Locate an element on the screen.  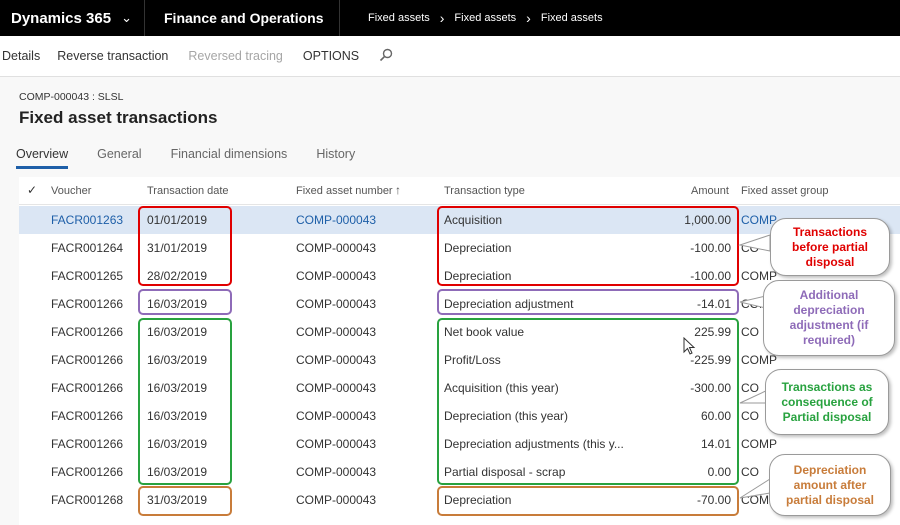
column-header-transaction-date: Transaction date is located at coordinates (188, 191).